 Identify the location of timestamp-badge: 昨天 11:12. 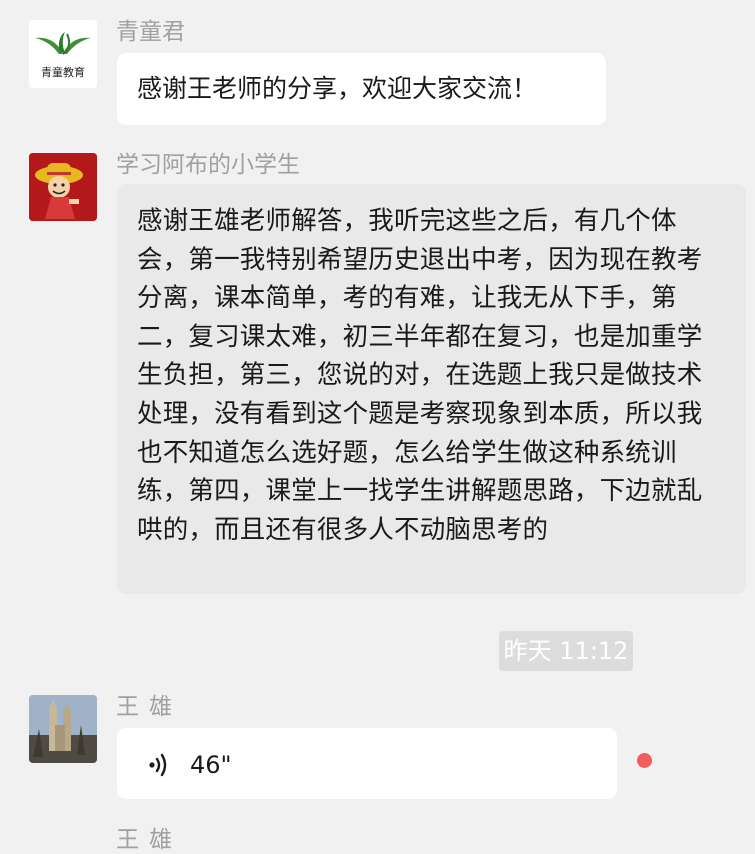
(566, 651).